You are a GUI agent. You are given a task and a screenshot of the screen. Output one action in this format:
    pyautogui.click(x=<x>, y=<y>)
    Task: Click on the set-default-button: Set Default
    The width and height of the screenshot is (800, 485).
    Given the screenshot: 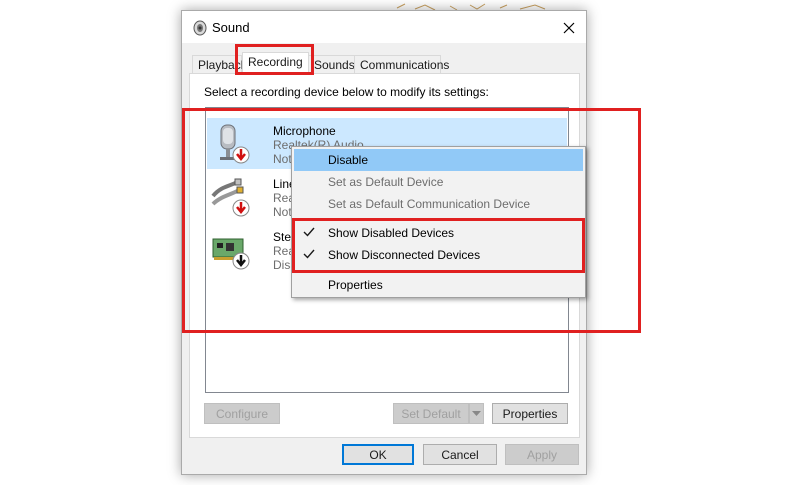 What is the action you would take?
    pyautogui.click(x=431, y=413)
    